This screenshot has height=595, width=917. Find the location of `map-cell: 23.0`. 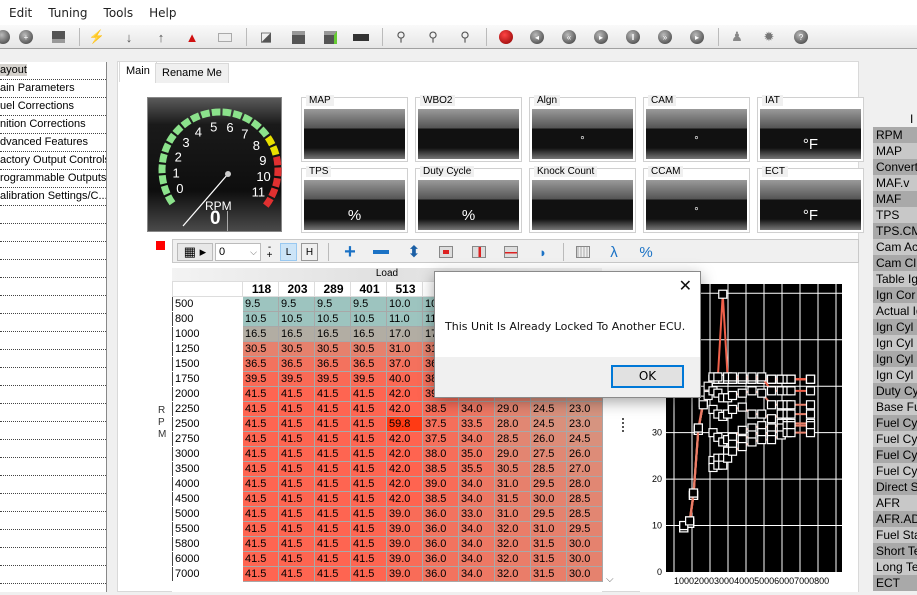

map-cell: 23.0 is located at coordinates (585, 424).